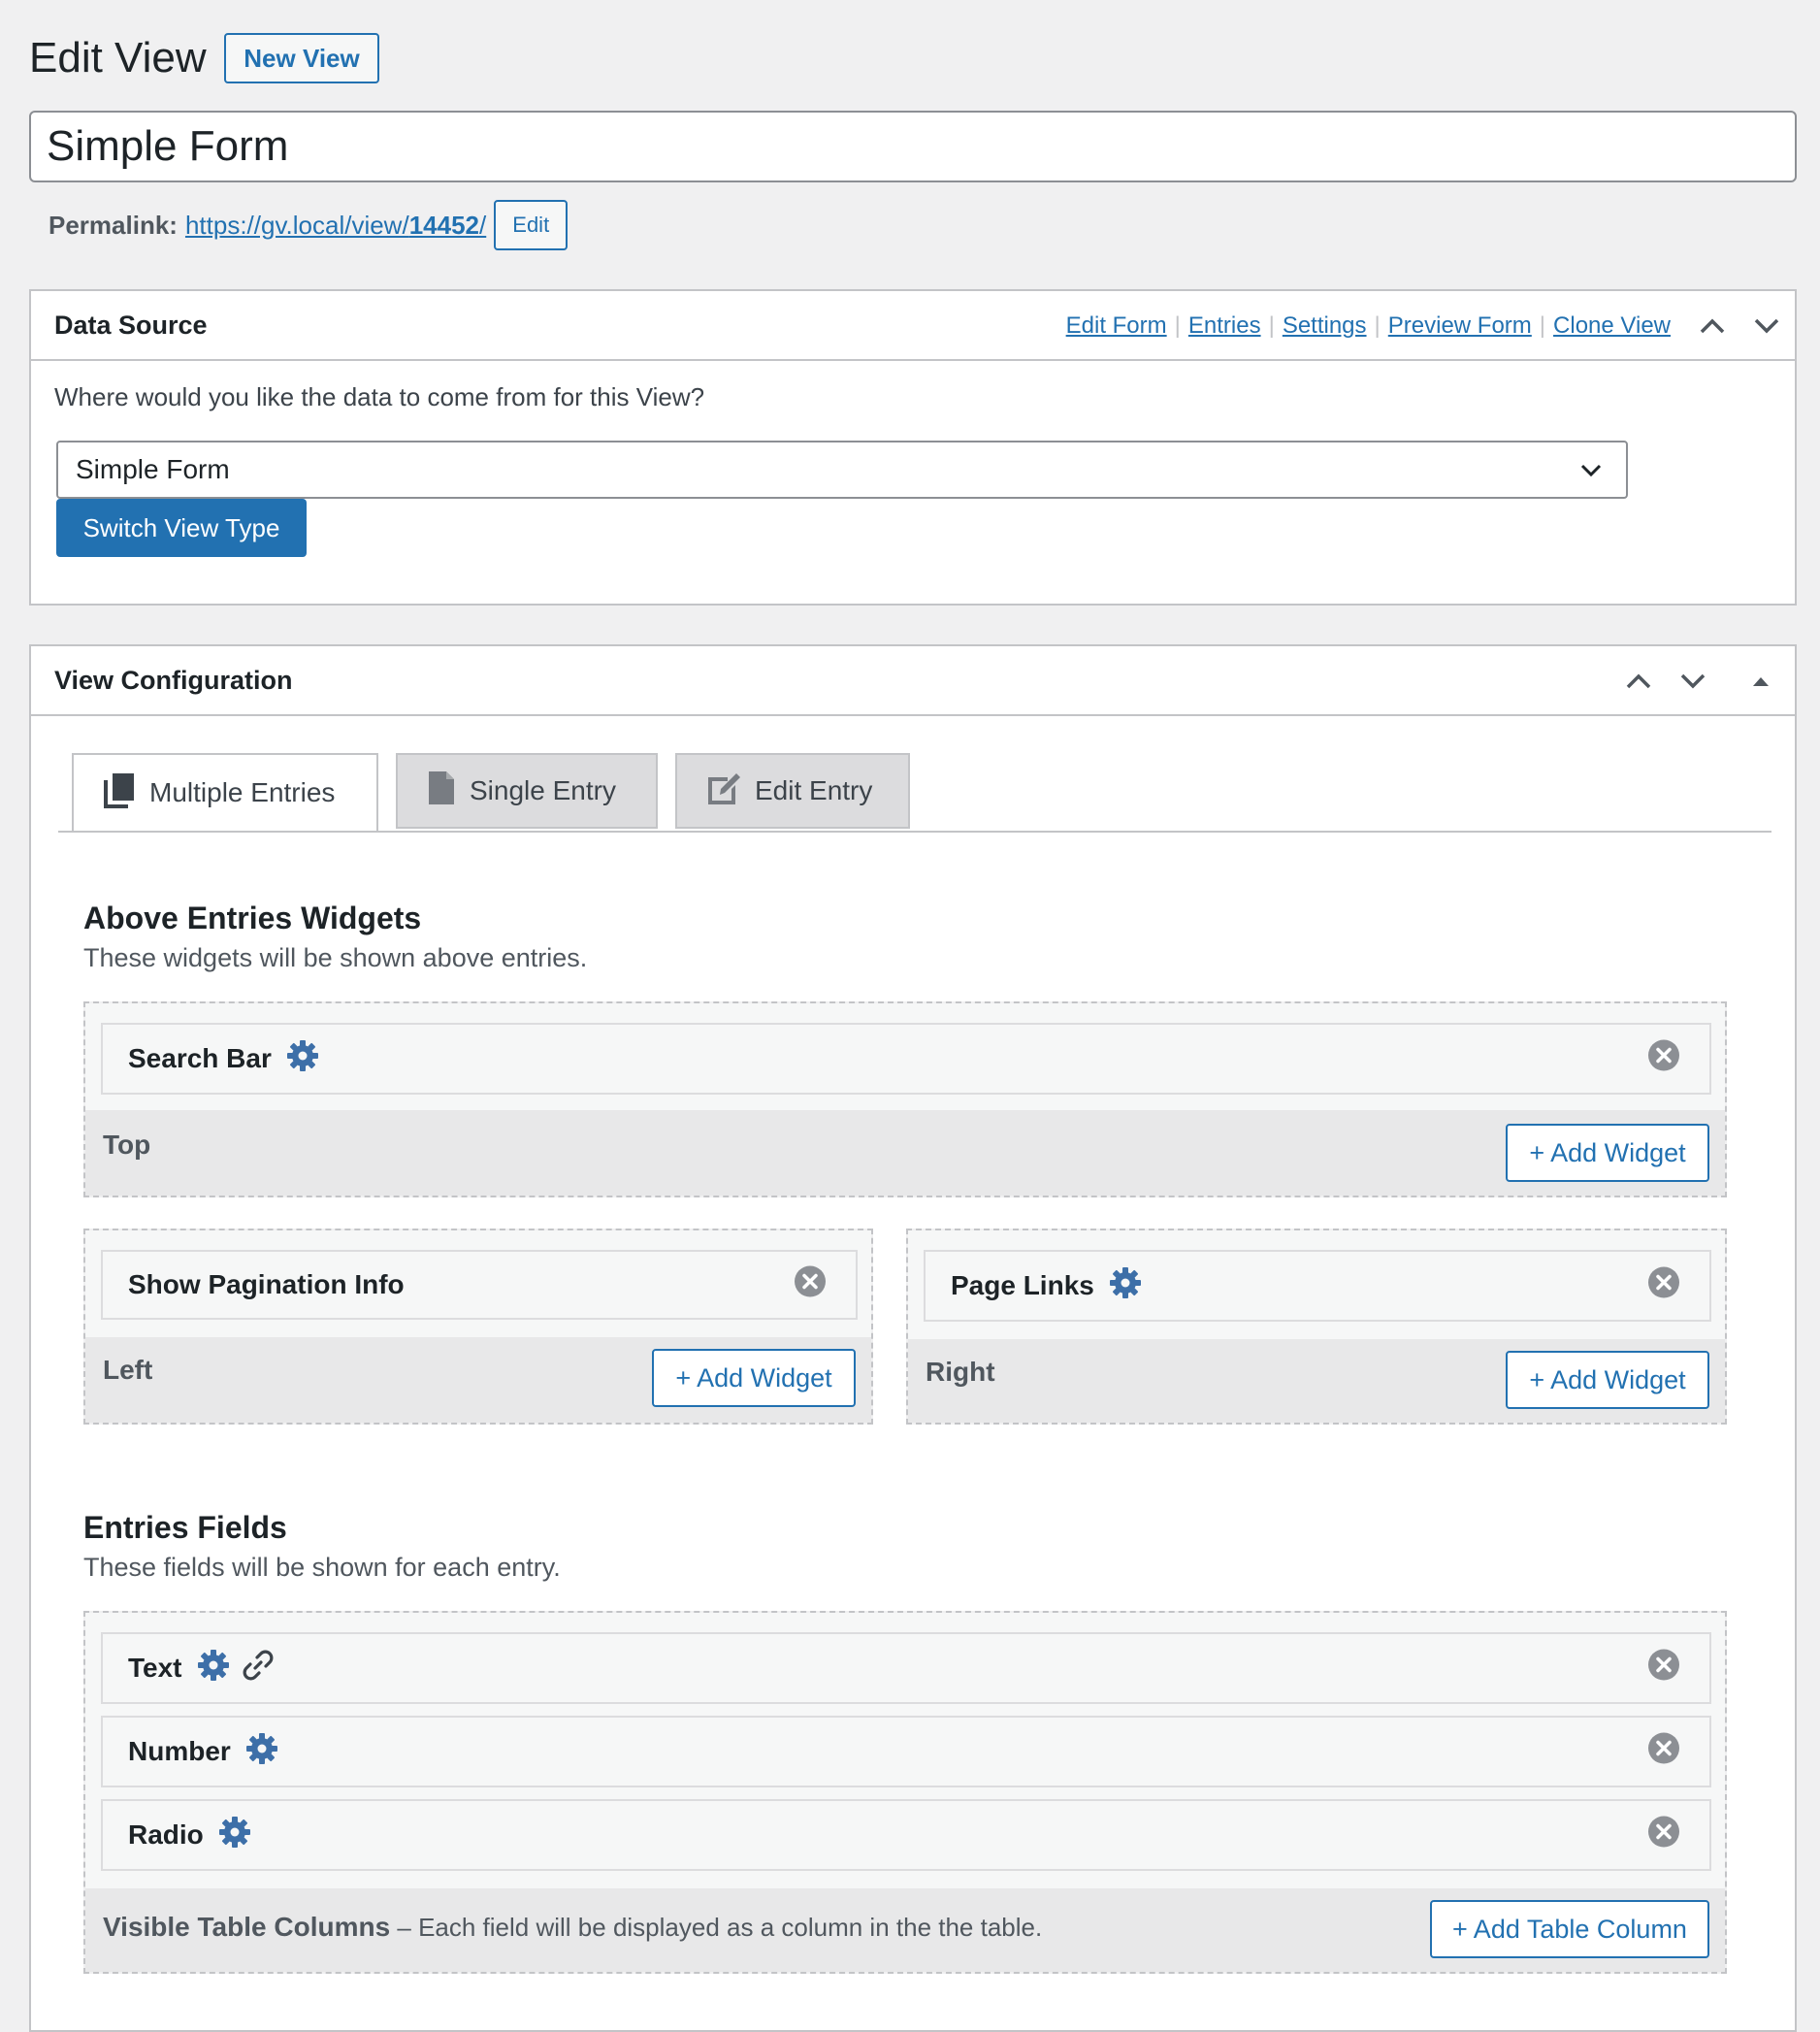 This screenshot has height=2032, width=1820. Describe the element at coordinates (906, 1835) in the screenshot. I see `field-radio: Radio` at that location.